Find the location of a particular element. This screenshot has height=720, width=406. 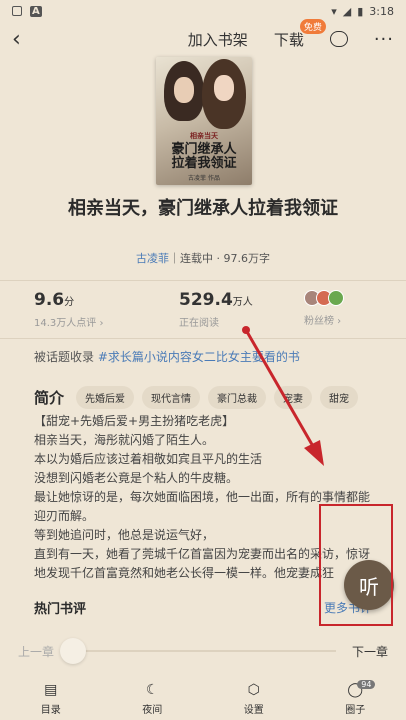

free-badge: 免费 is located at coordinates (312, 26).